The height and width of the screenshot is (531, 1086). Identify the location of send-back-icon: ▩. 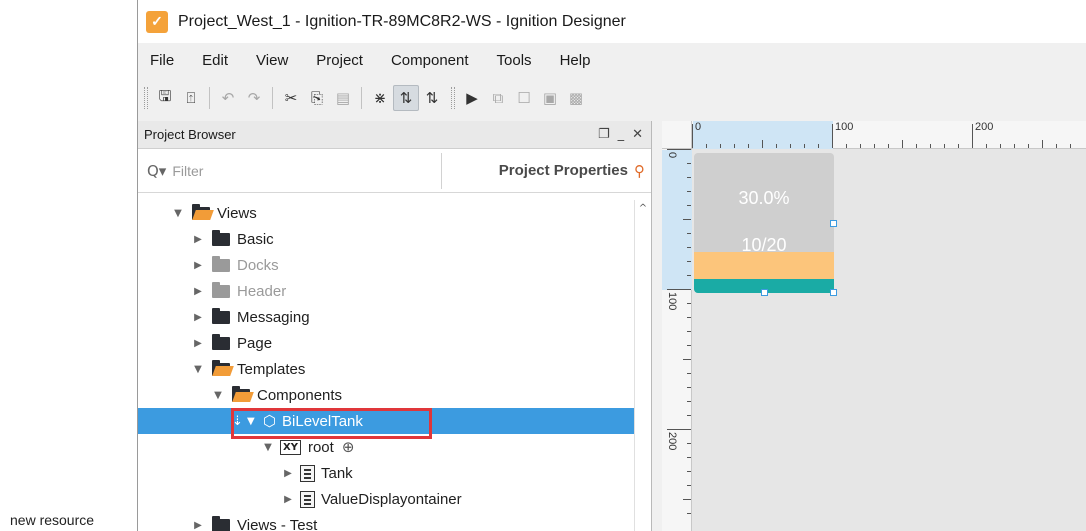
(576, 98).